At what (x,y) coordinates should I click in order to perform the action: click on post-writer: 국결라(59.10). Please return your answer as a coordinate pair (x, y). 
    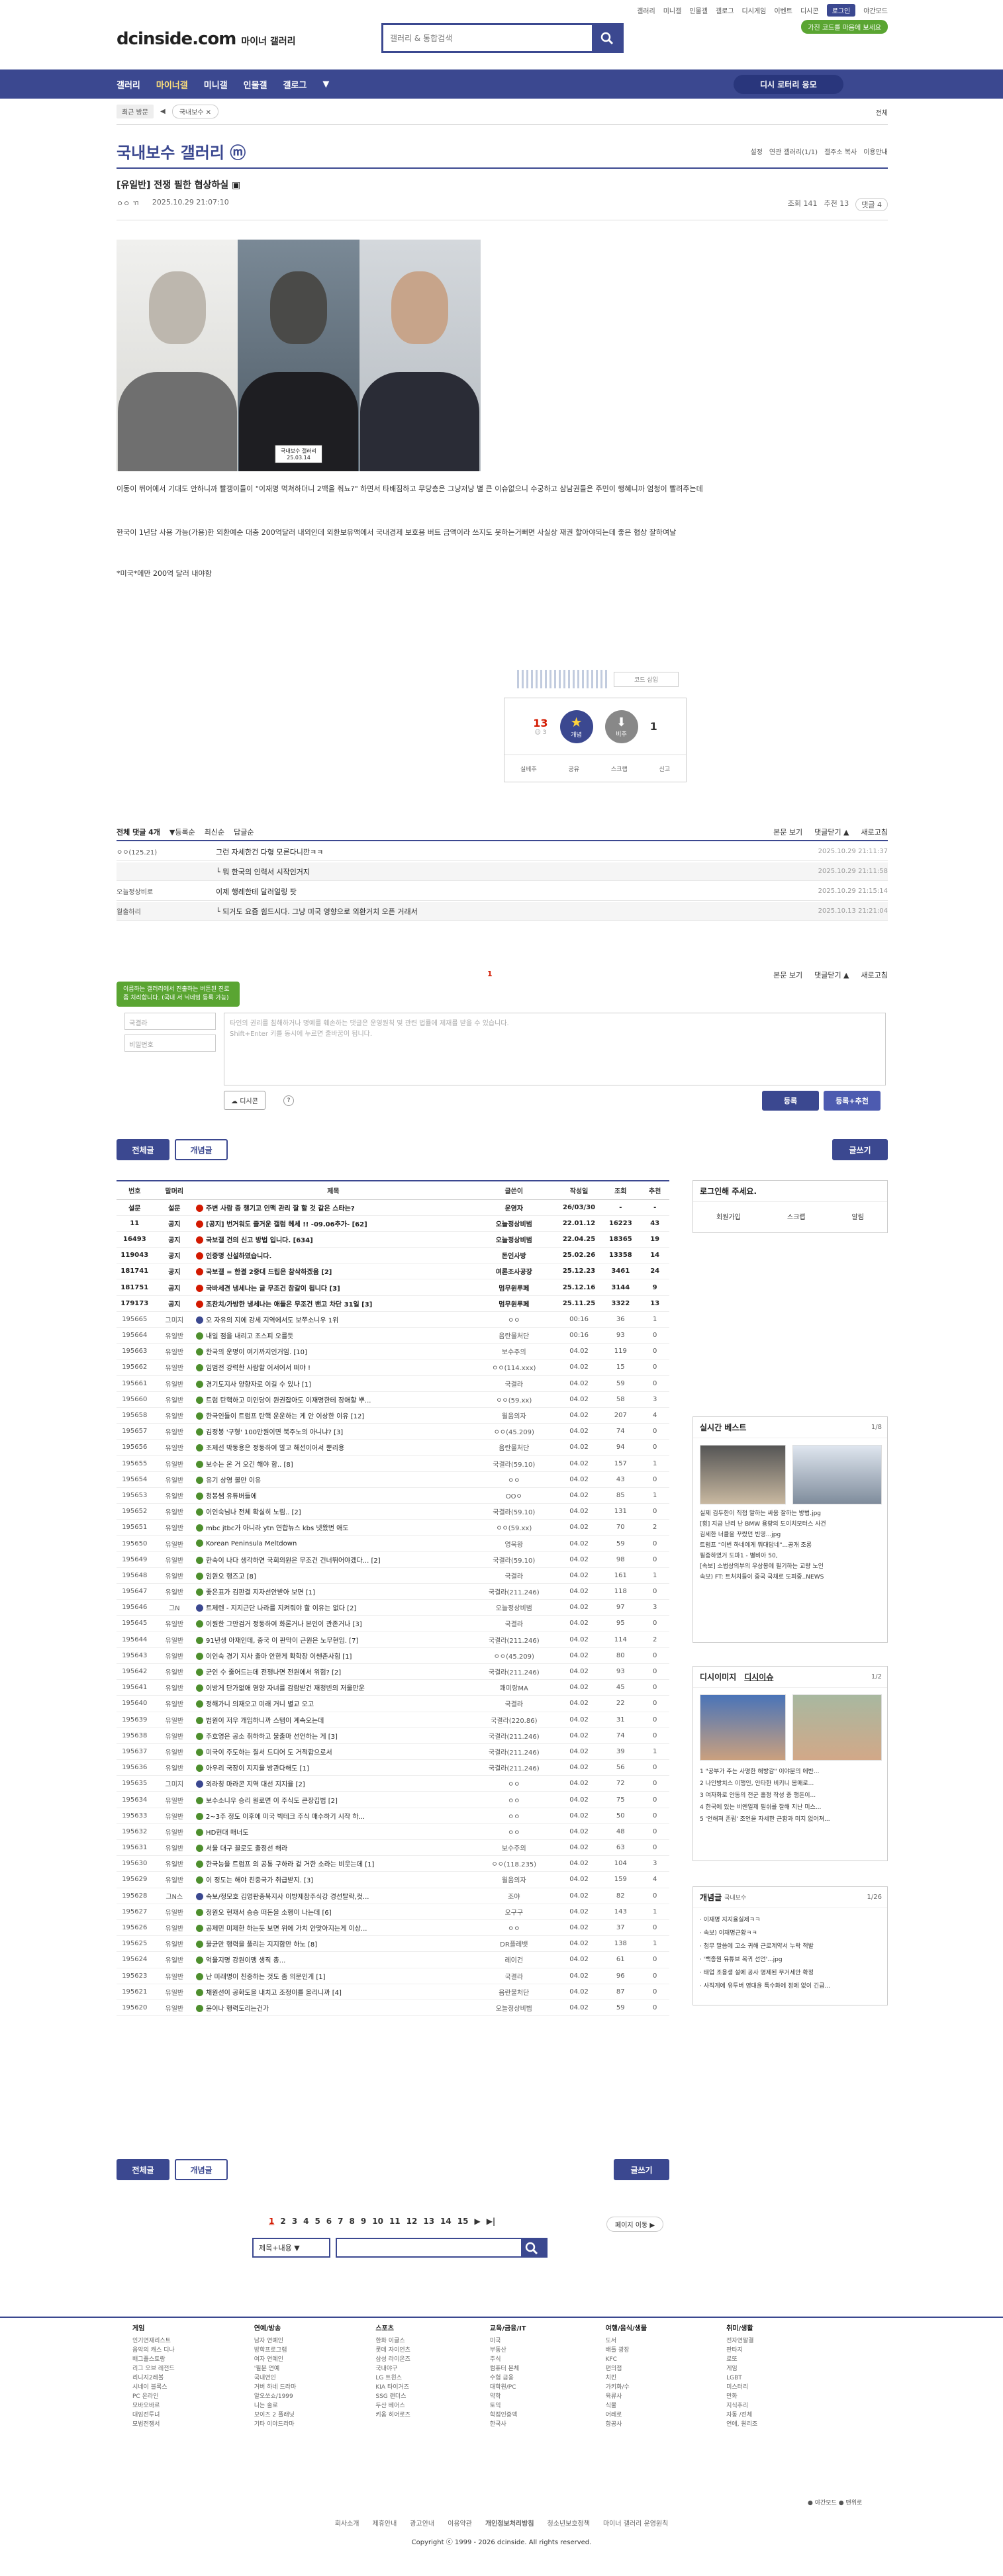
    Looking at the image, I should click on (513, 1464).